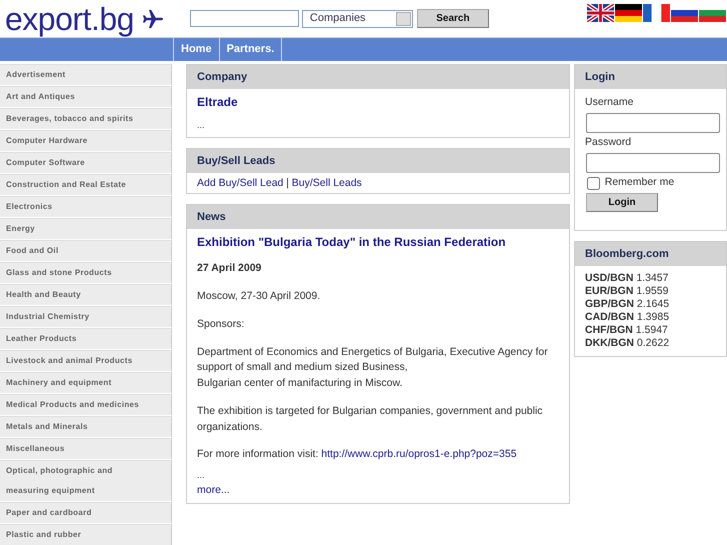 The width and height of the screenshot is (727, 545). What do you see at coordinates (244, 18) in the screenshot?
I see `search-field` at bounding box center [244, 18].